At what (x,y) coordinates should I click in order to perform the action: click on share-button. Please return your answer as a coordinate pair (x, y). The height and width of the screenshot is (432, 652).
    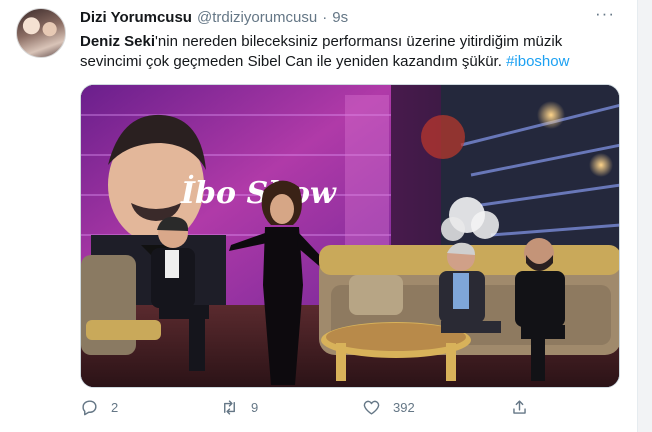
    Looking at the image, I should click on (519, 407).